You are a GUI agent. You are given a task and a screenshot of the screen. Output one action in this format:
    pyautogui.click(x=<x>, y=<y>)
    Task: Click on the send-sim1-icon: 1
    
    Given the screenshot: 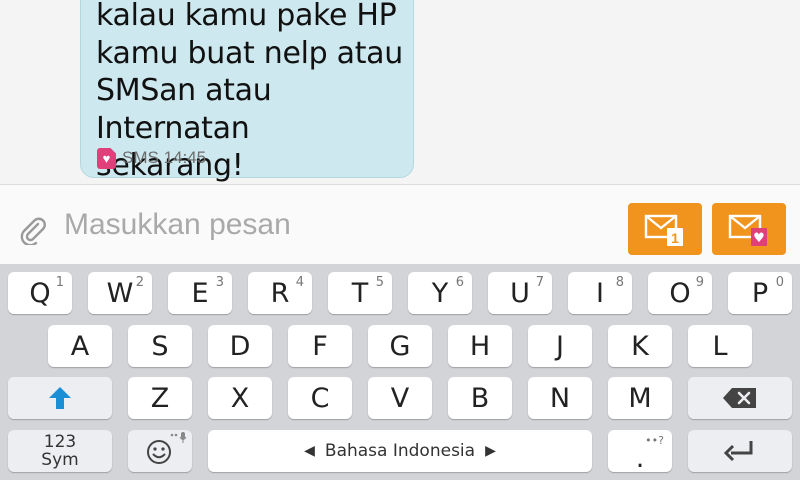 What is the action you would take?
    pyautogui.click(x=663, y=230)
    